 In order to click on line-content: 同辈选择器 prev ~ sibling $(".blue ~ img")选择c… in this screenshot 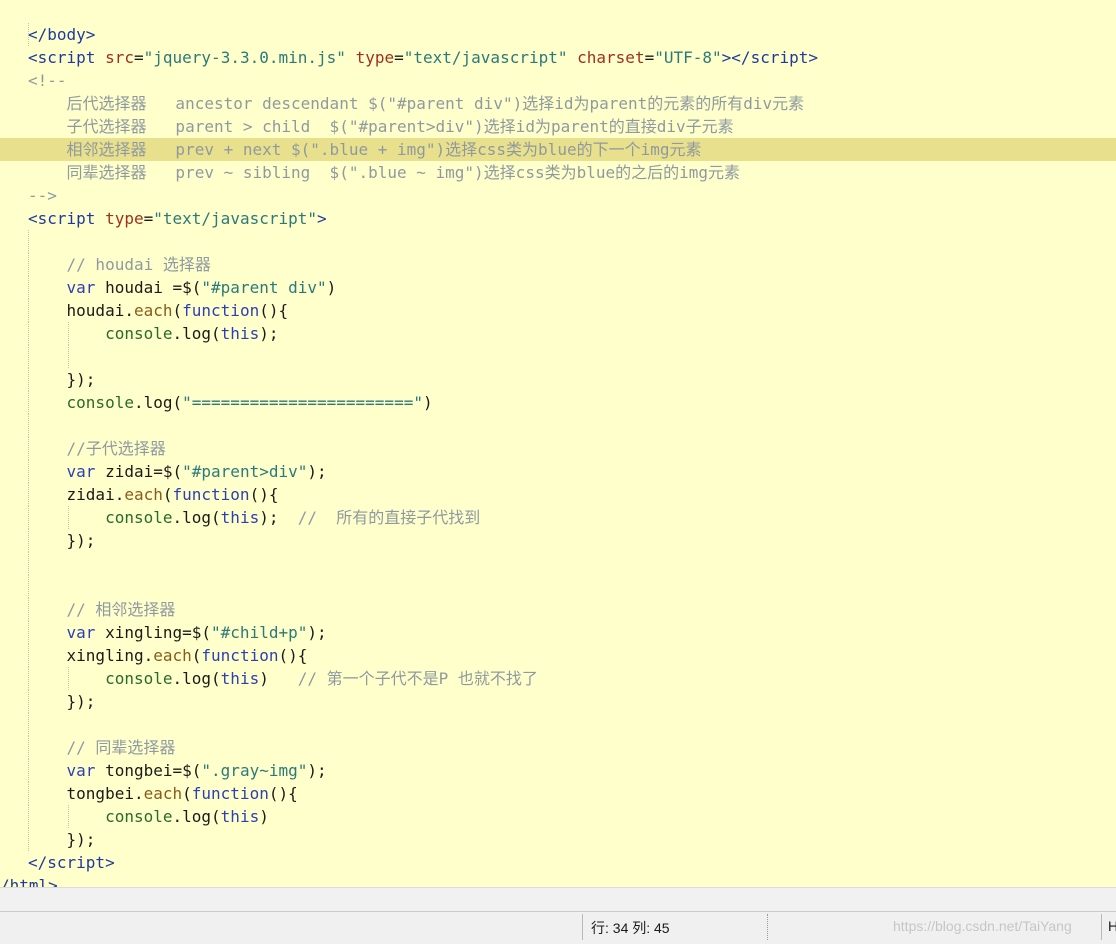, I will do `click(384, 172)`.